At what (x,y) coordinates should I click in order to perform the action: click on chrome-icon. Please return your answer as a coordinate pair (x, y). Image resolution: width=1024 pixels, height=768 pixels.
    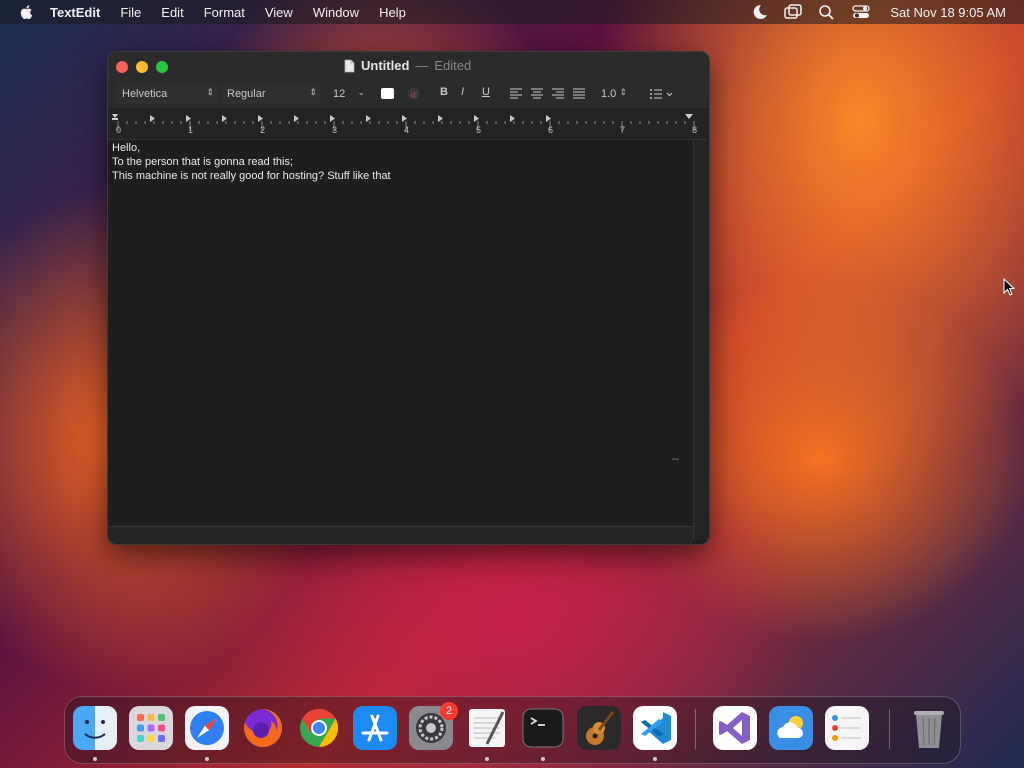
    Looking at the image, I should click on (319, 728).